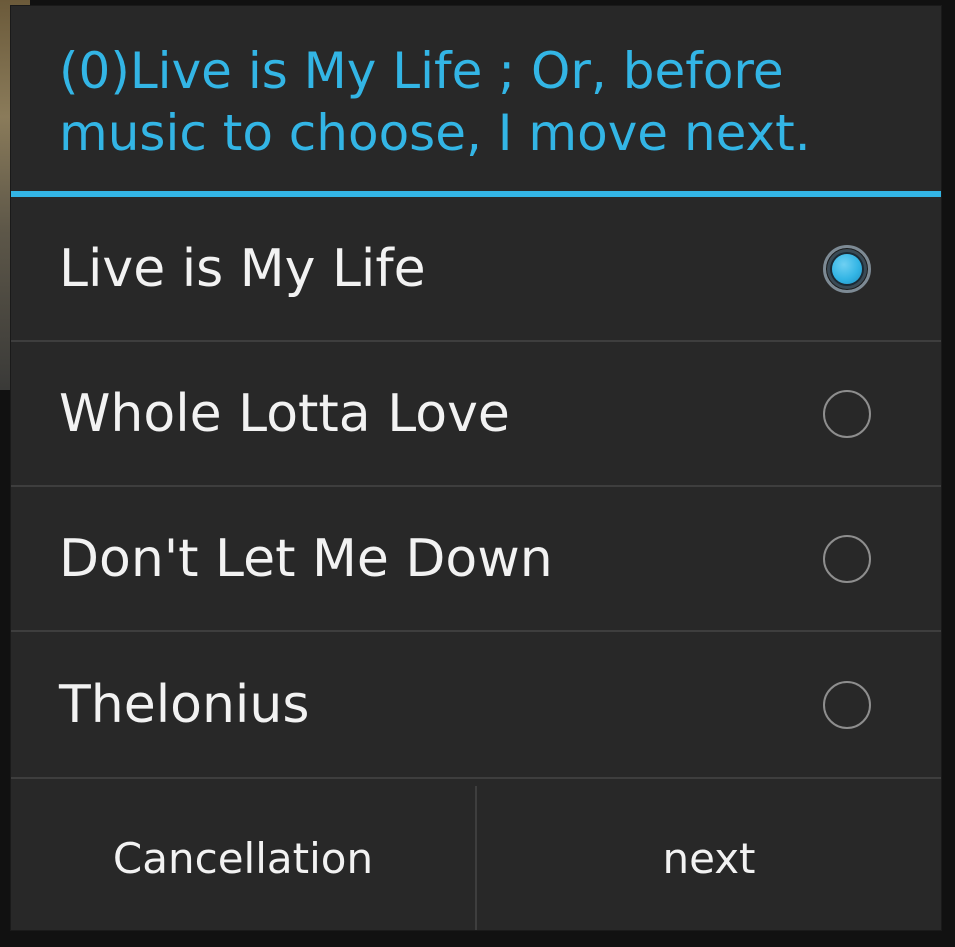 This screenshot has width=955, height=947. I want to click on option-whole-lotta-love: Whole Lotta Love, so click(476, 414).